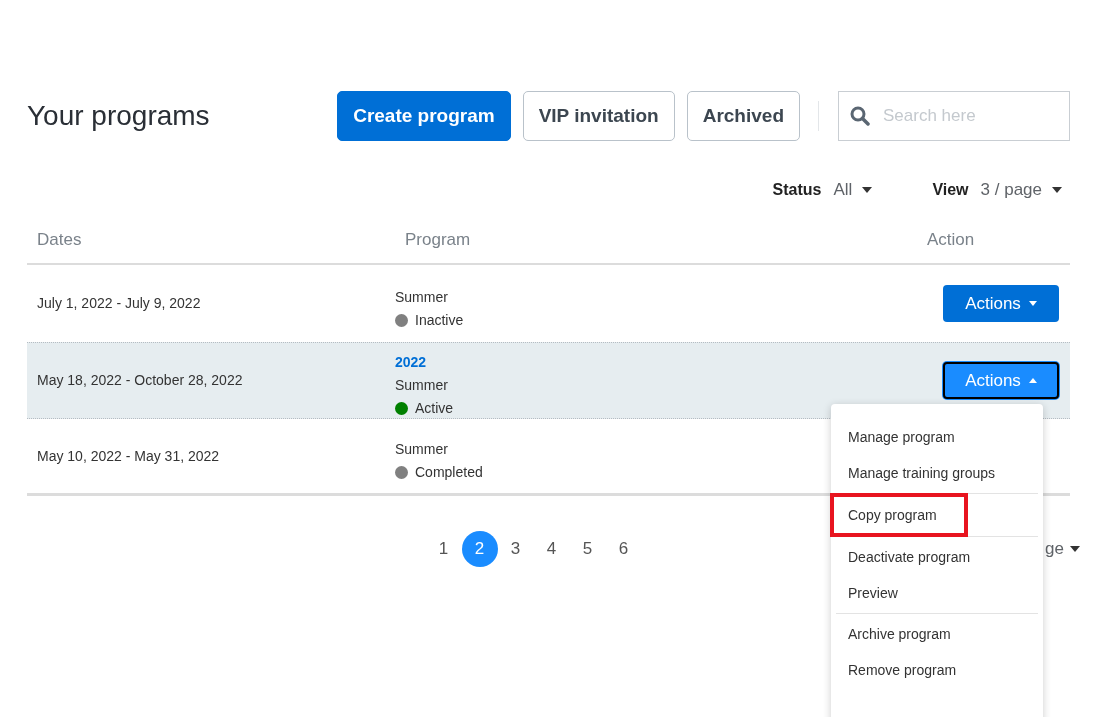 The width and height of the screenshot is (1097, 717). I want to click on page-title: Your programs, so click(118, 116).